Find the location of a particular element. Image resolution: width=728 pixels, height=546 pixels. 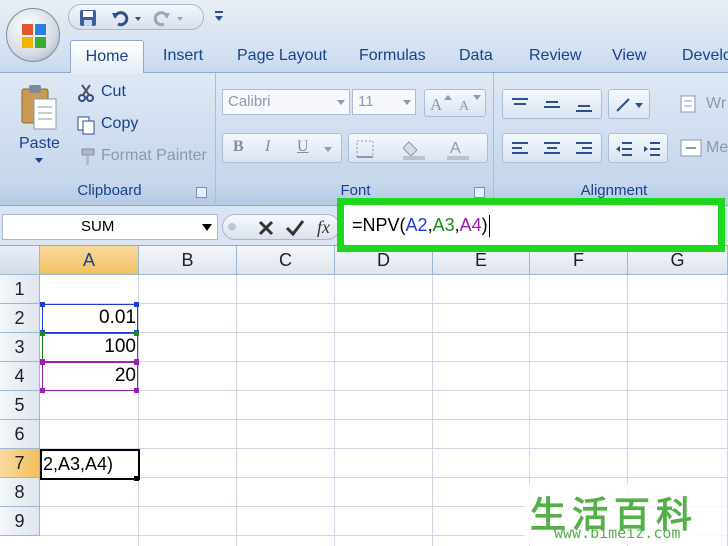

shrink-font-icon: A is located at coordinates (470, 103).